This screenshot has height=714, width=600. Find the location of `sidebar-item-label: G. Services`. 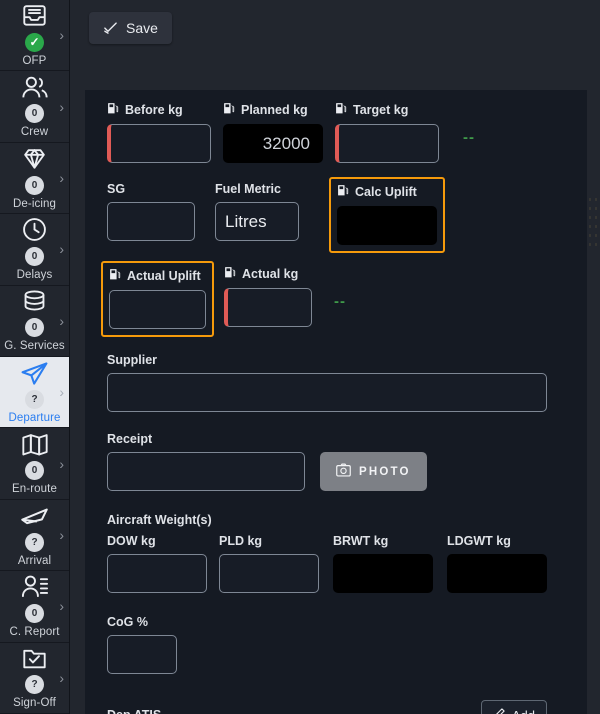

sidebar-item-label: G. Services is located at coordinates (34, 346).